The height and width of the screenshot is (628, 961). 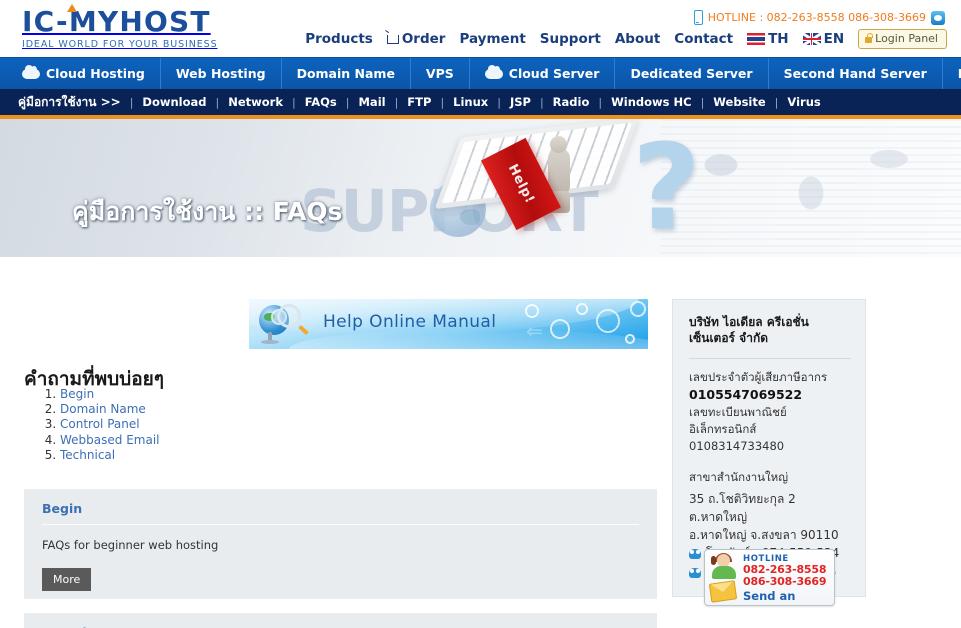 I want to click on support-agent-icon, so click(x=724, y=566).